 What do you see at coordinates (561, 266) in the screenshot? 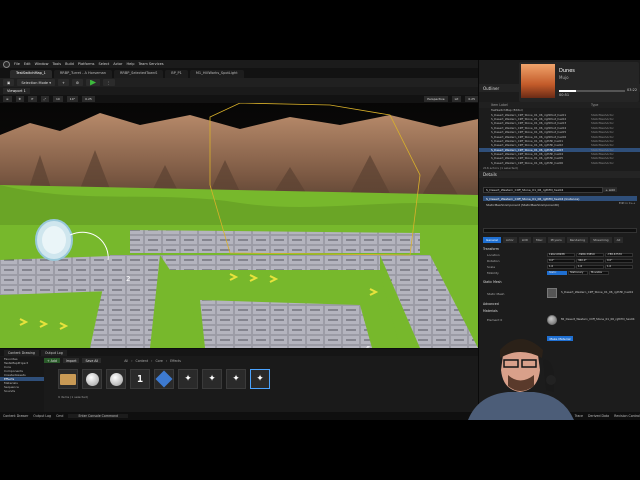
I see `scale-x-field: 1.0` at bounding box center [561, 266].